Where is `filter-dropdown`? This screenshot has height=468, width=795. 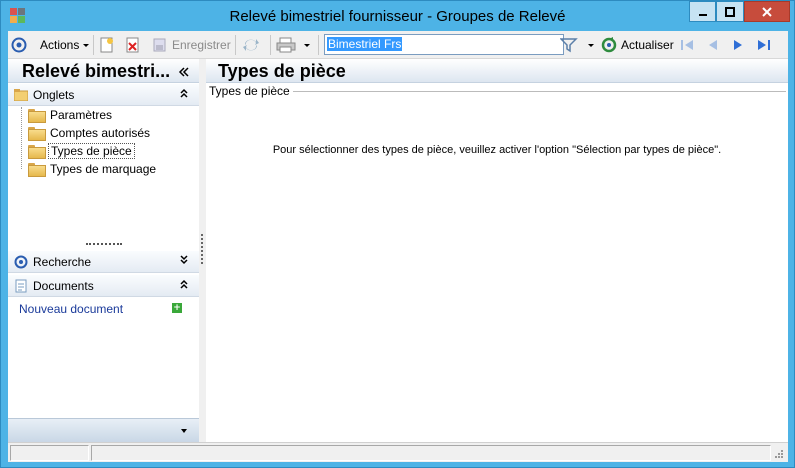
filter-dropdown is located at coordinates (591, 45).